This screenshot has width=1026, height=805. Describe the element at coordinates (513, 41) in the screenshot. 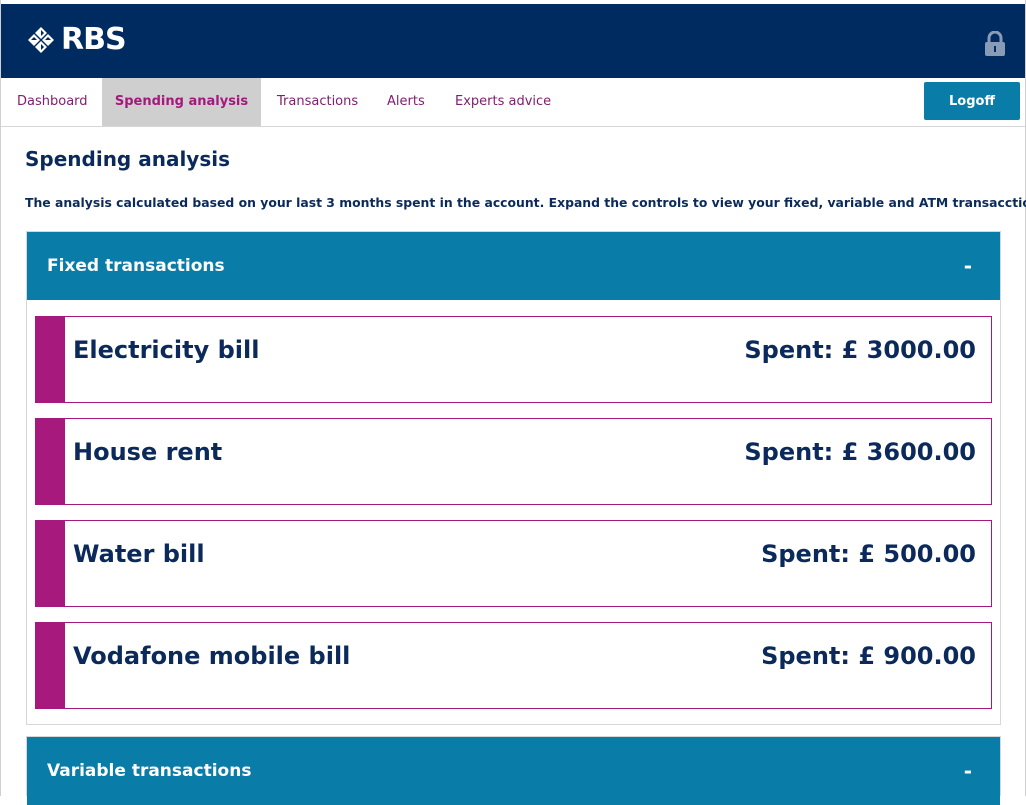

I see `brand-header: RBS` at that location.